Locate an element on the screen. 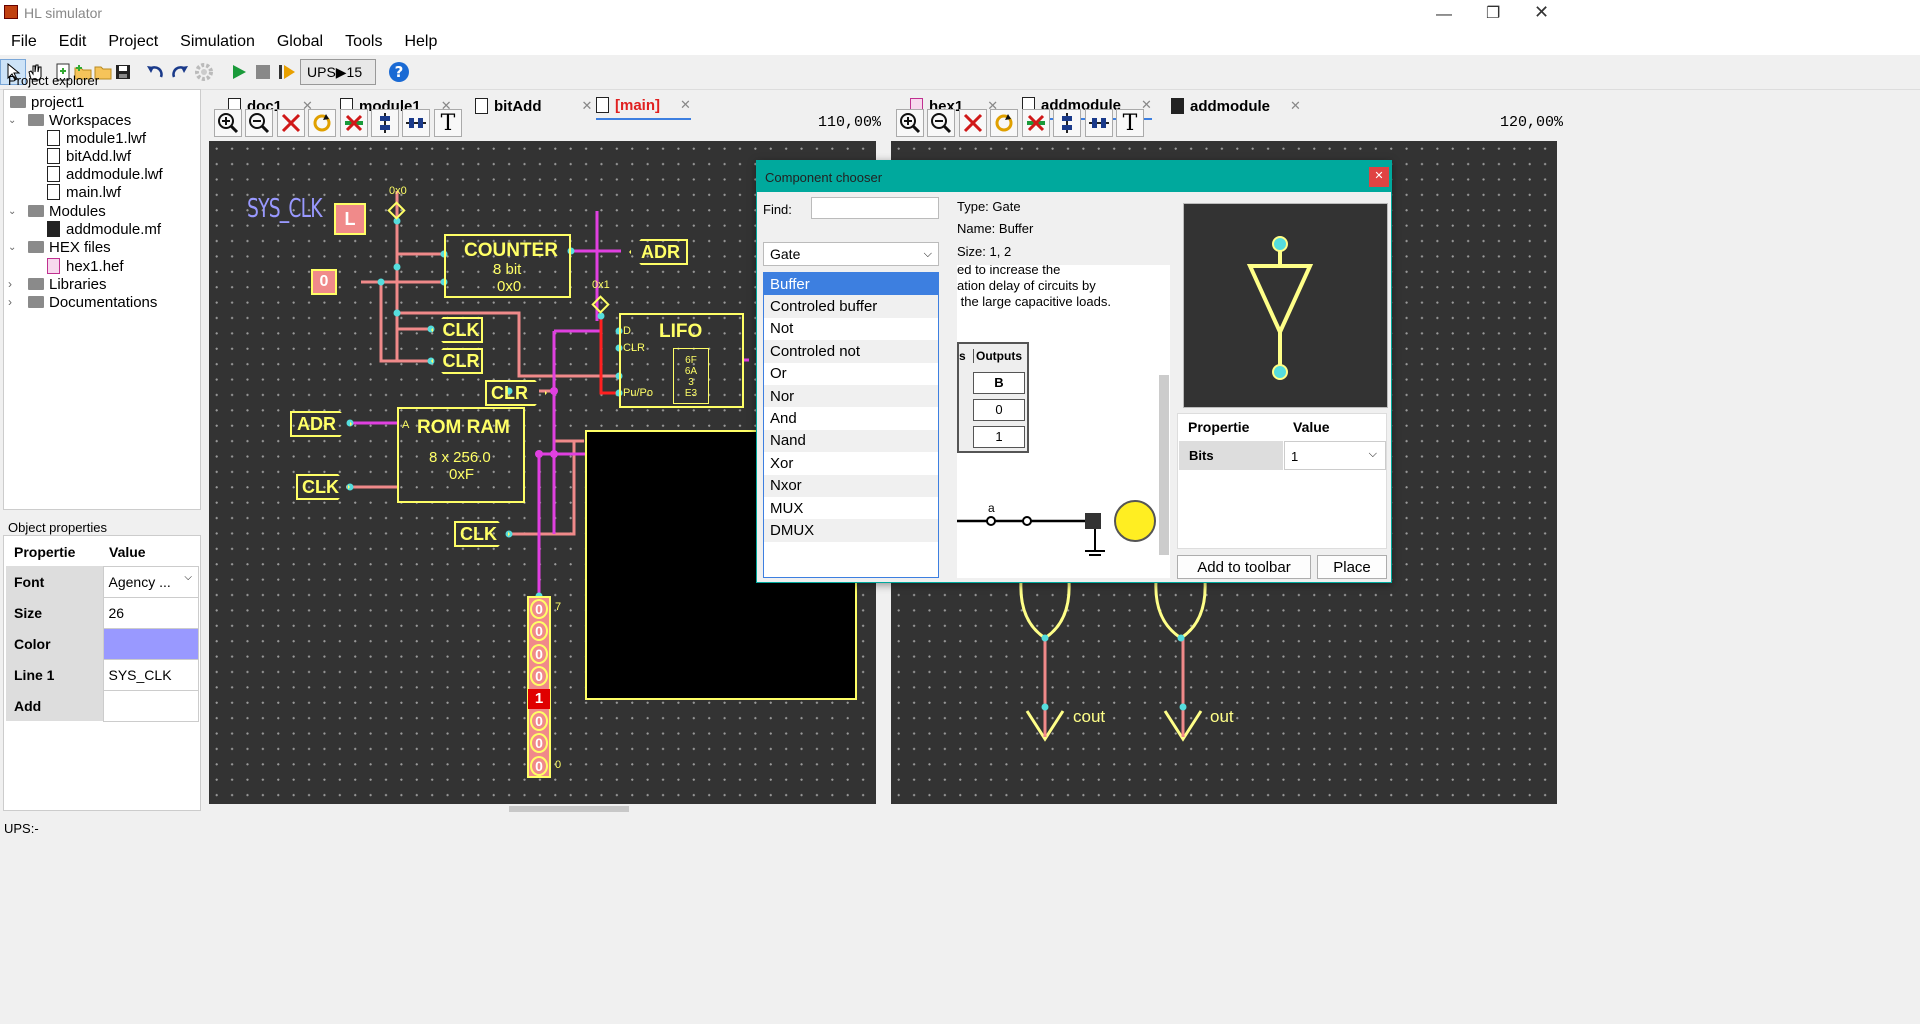 The image size is (1920, 1024). menu-global: Global is located at coordinates (300, 42).